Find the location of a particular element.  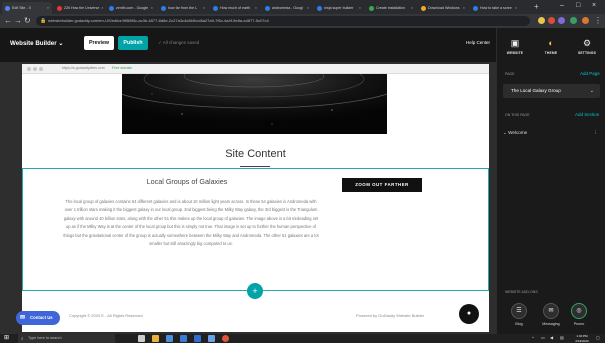

palette-icon: ◐ is located at coordinates (551, 43).